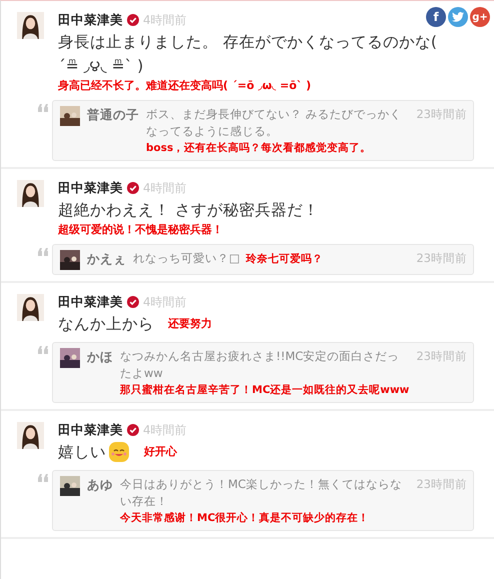 The width and height of the screenshot is (494, 579). What do you see at coordinates (100, 484) in the screenshot?
I see `reply-author: あゆ` at bounding box center [100, 484].